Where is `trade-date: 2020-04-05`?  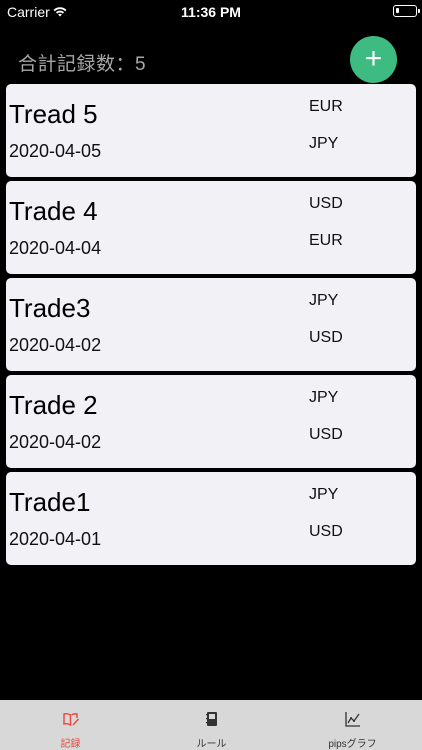 trade-date: 2020-04-05 is located at coordinates (55, 151).